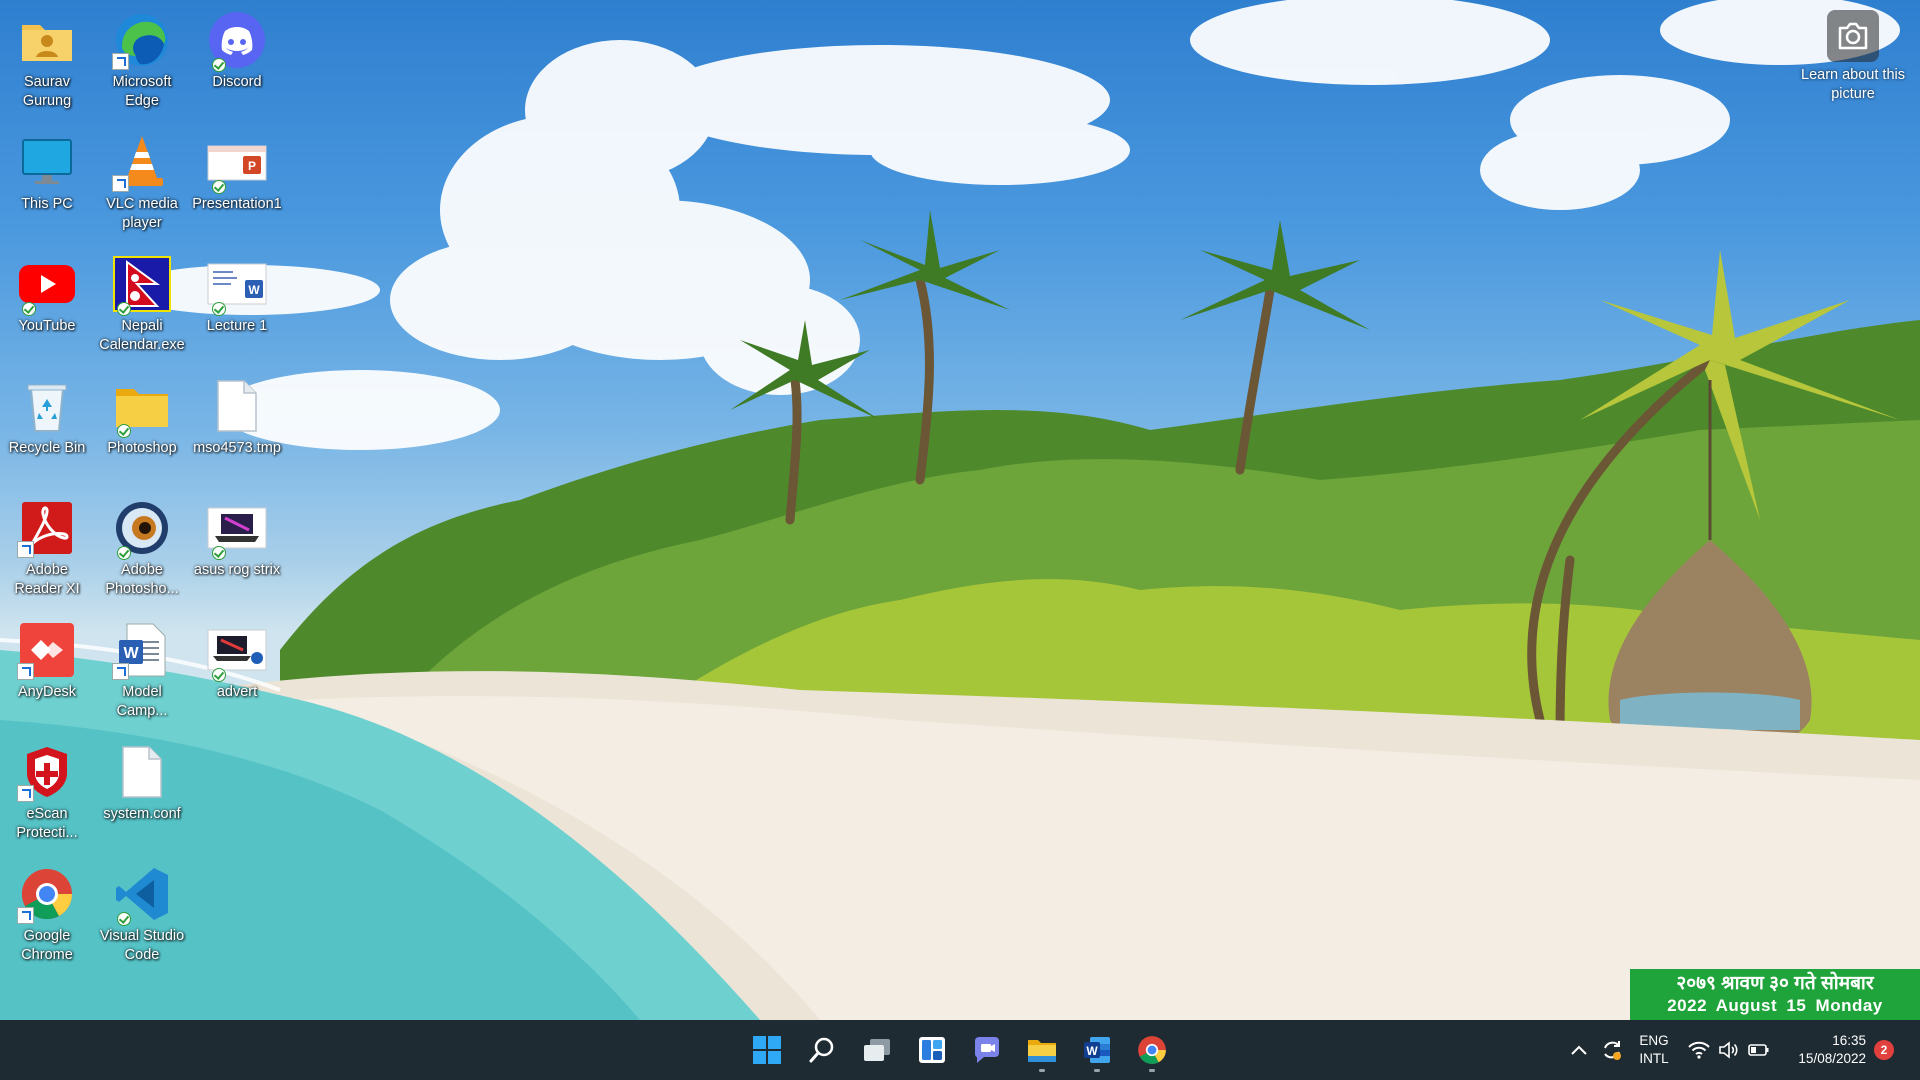 This screenshot has width=1920, height=1080. What do you see at coordinates (237, 431) in the screenshot?
I see `desktop-icon-mso4573: mso4573.tmp` at bounding box center [237, 431].